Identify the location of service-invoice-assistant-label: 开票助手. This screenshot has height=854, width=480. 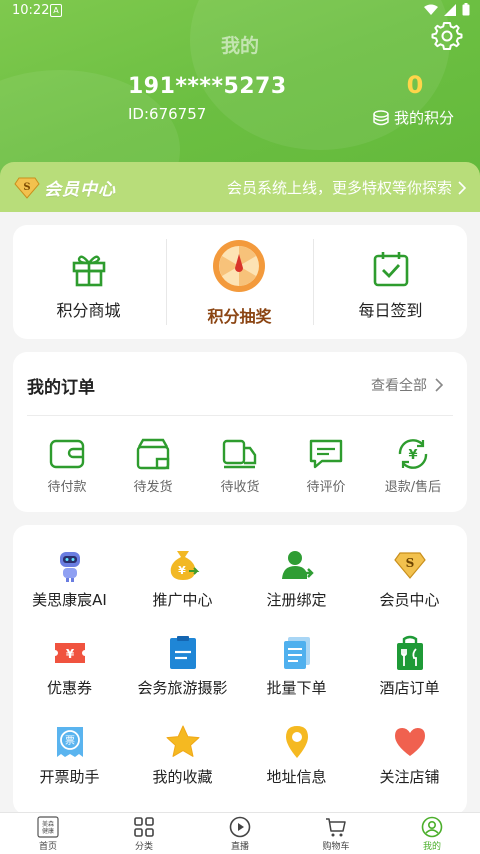
(69, 777).